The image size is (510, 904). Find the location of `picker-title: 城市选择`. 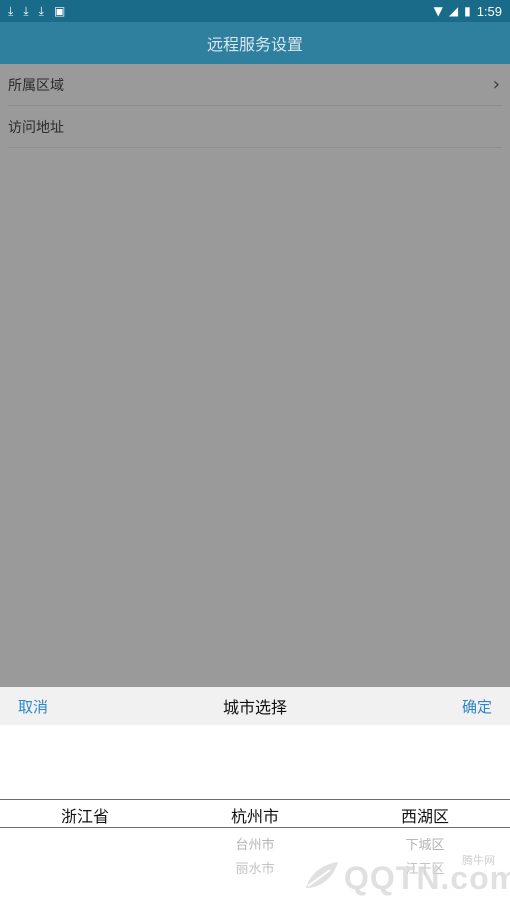

picker-title: 城市选择 is located at coordinates (254, 707).